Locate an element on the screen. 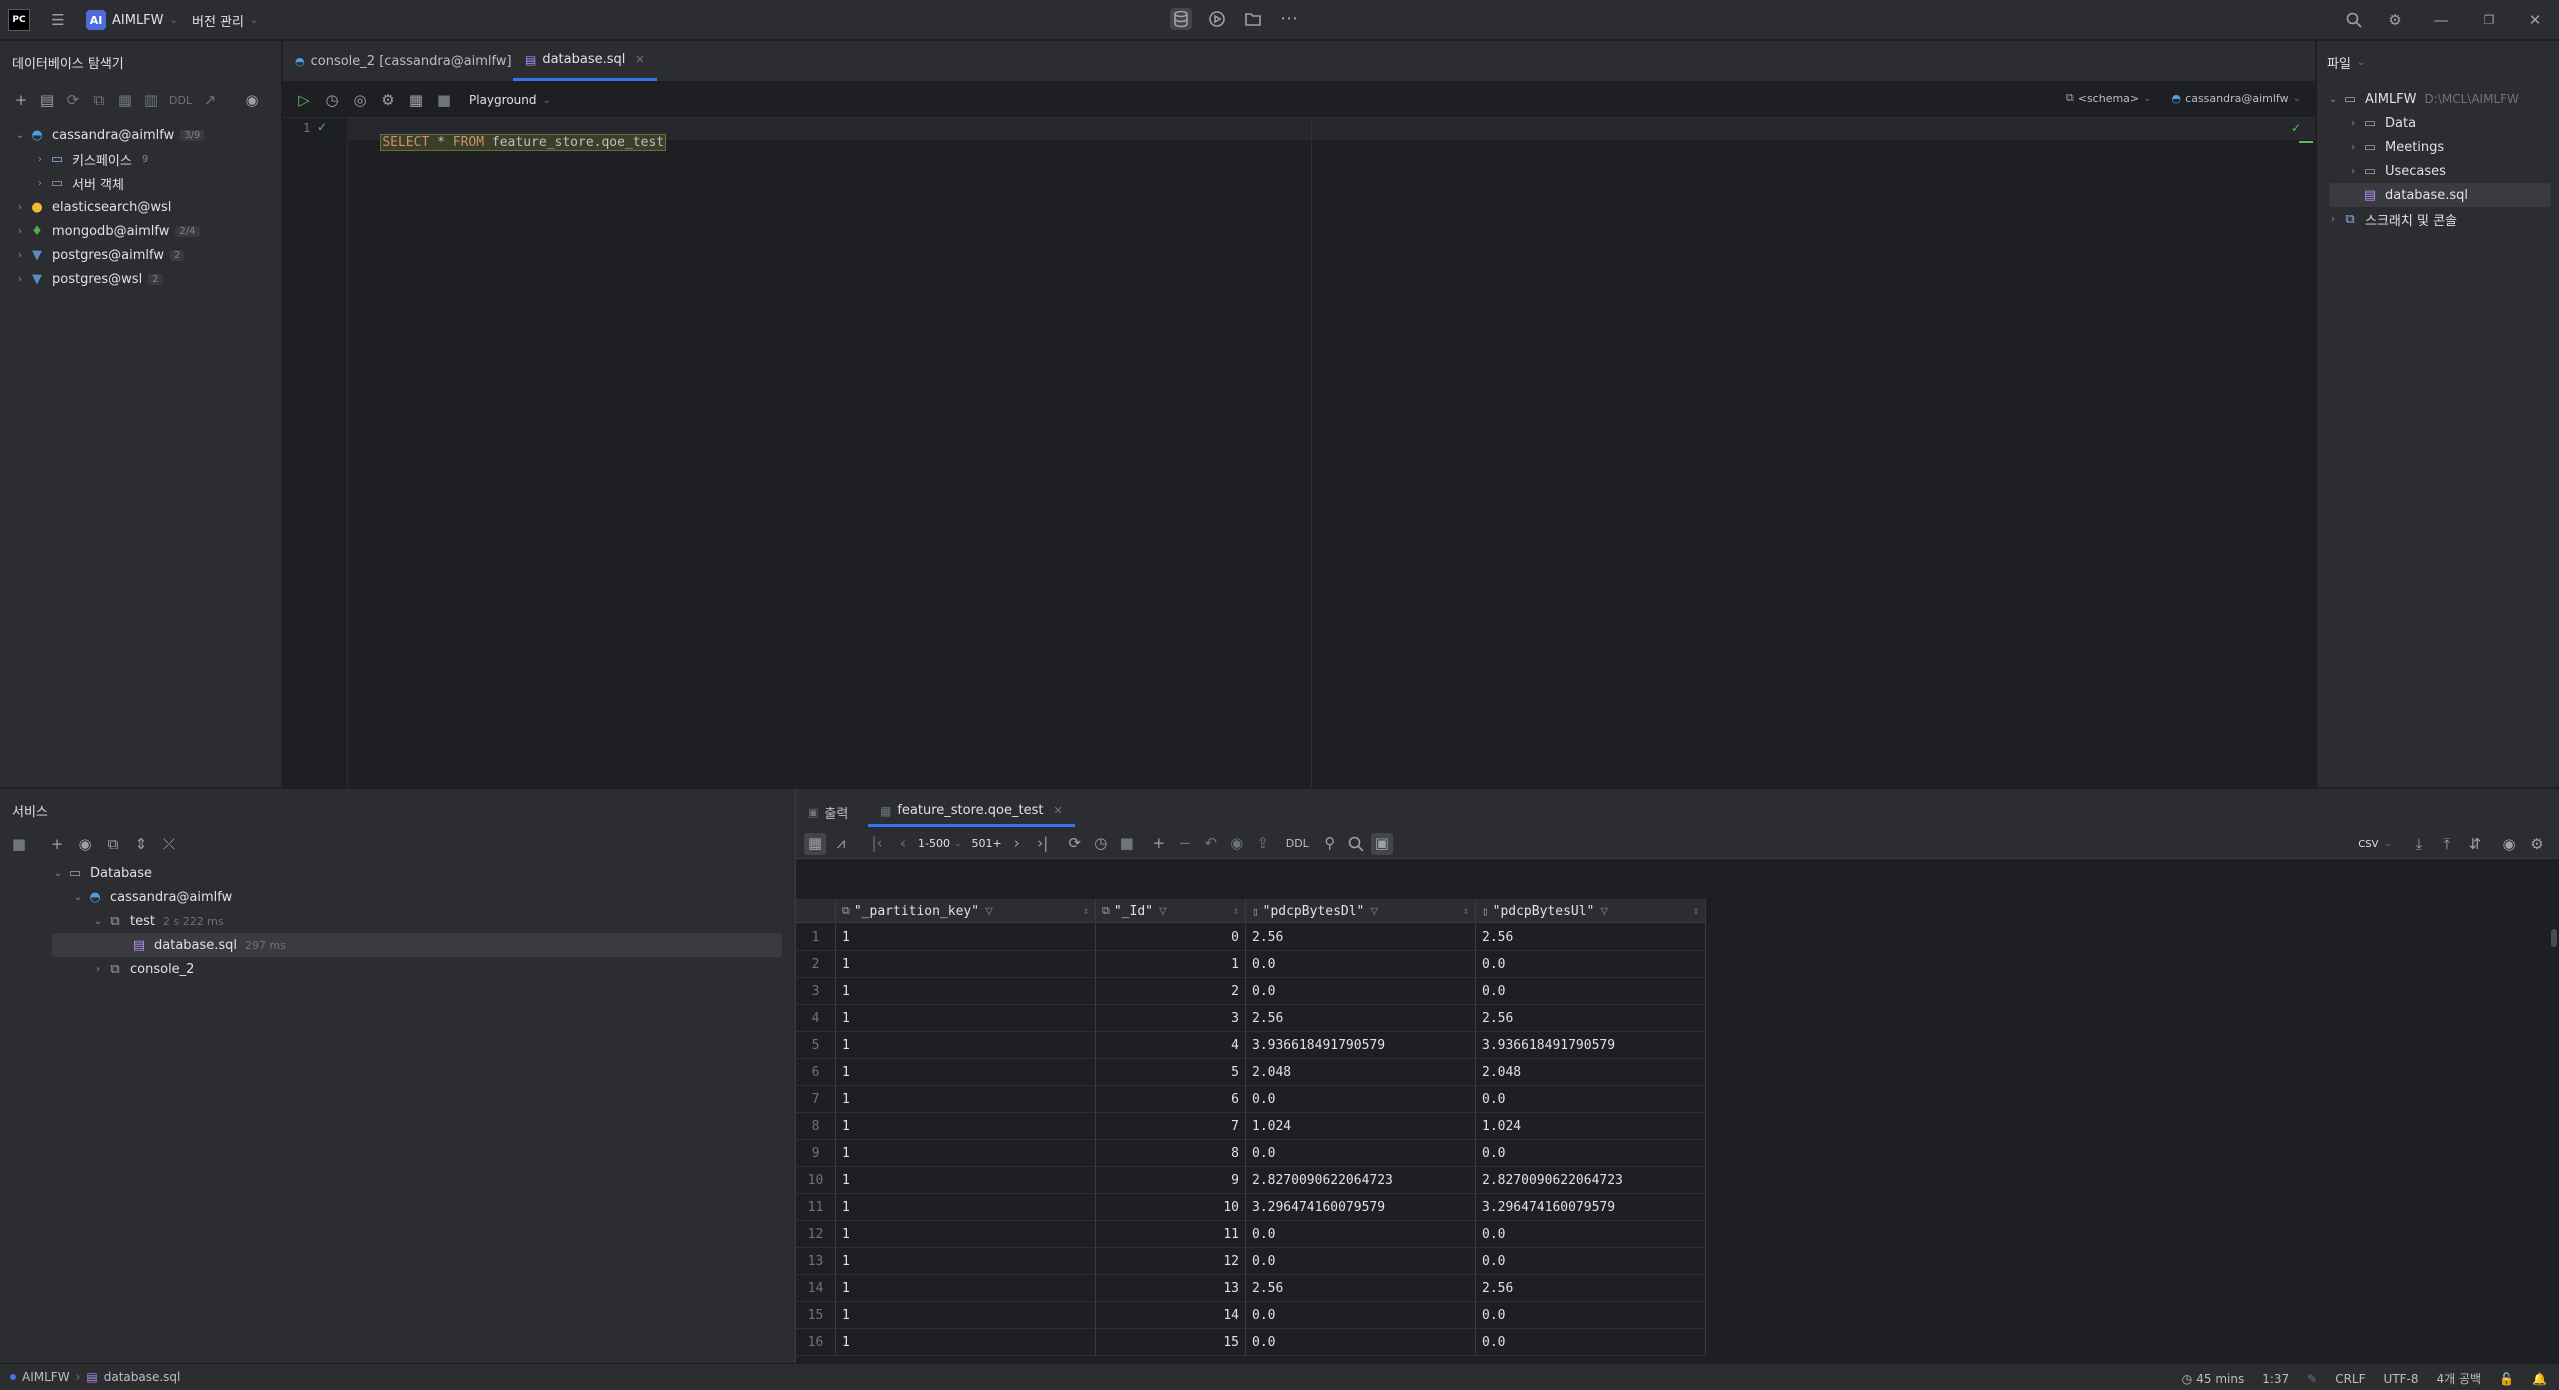 The height and width of the screenshot is (1390, 2559). restore-icon: ❐ is located at coordinates (2489, 20).